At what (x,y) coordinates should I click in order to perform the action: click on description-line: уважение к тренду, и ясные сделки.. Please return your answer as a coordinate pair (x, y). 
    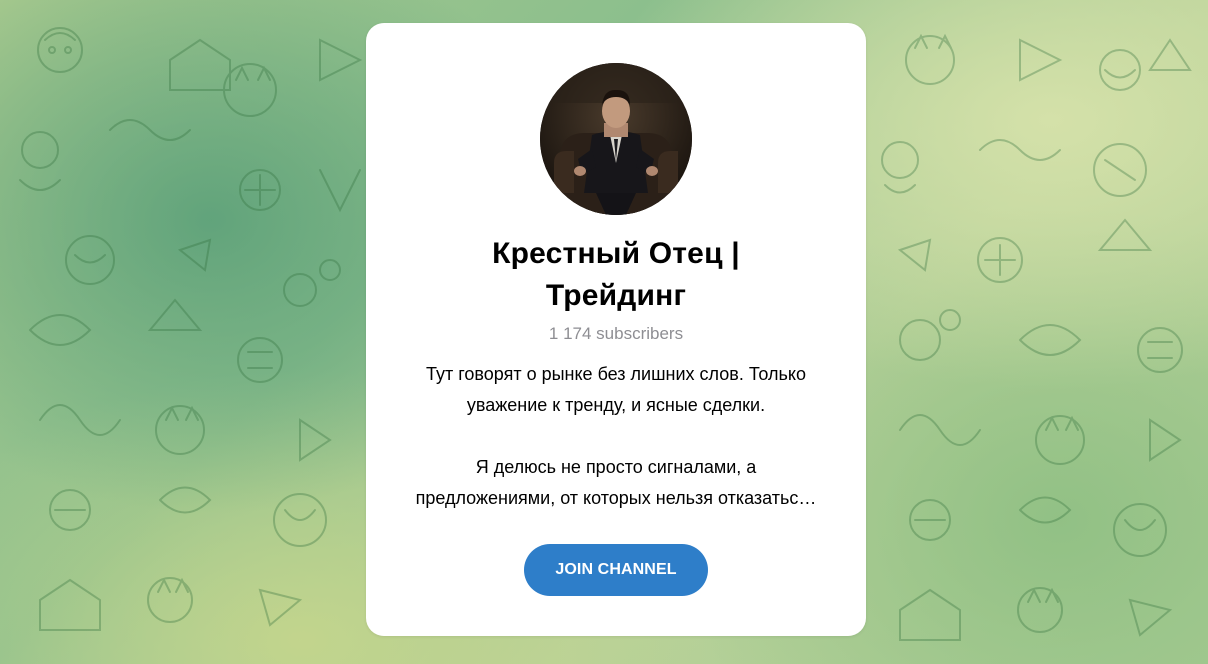
    Looking at the image, I should click on (616, 405).